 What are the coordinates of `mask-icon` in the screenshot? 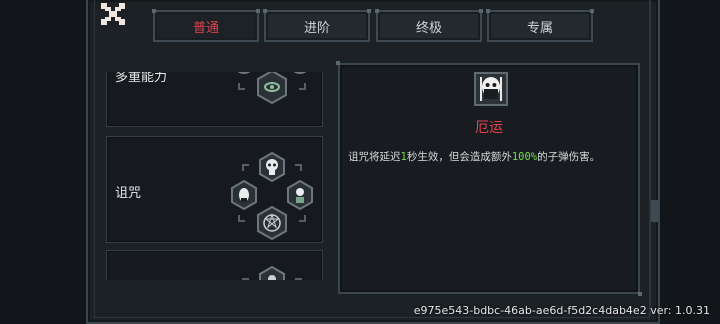 It's located at (491, 89).